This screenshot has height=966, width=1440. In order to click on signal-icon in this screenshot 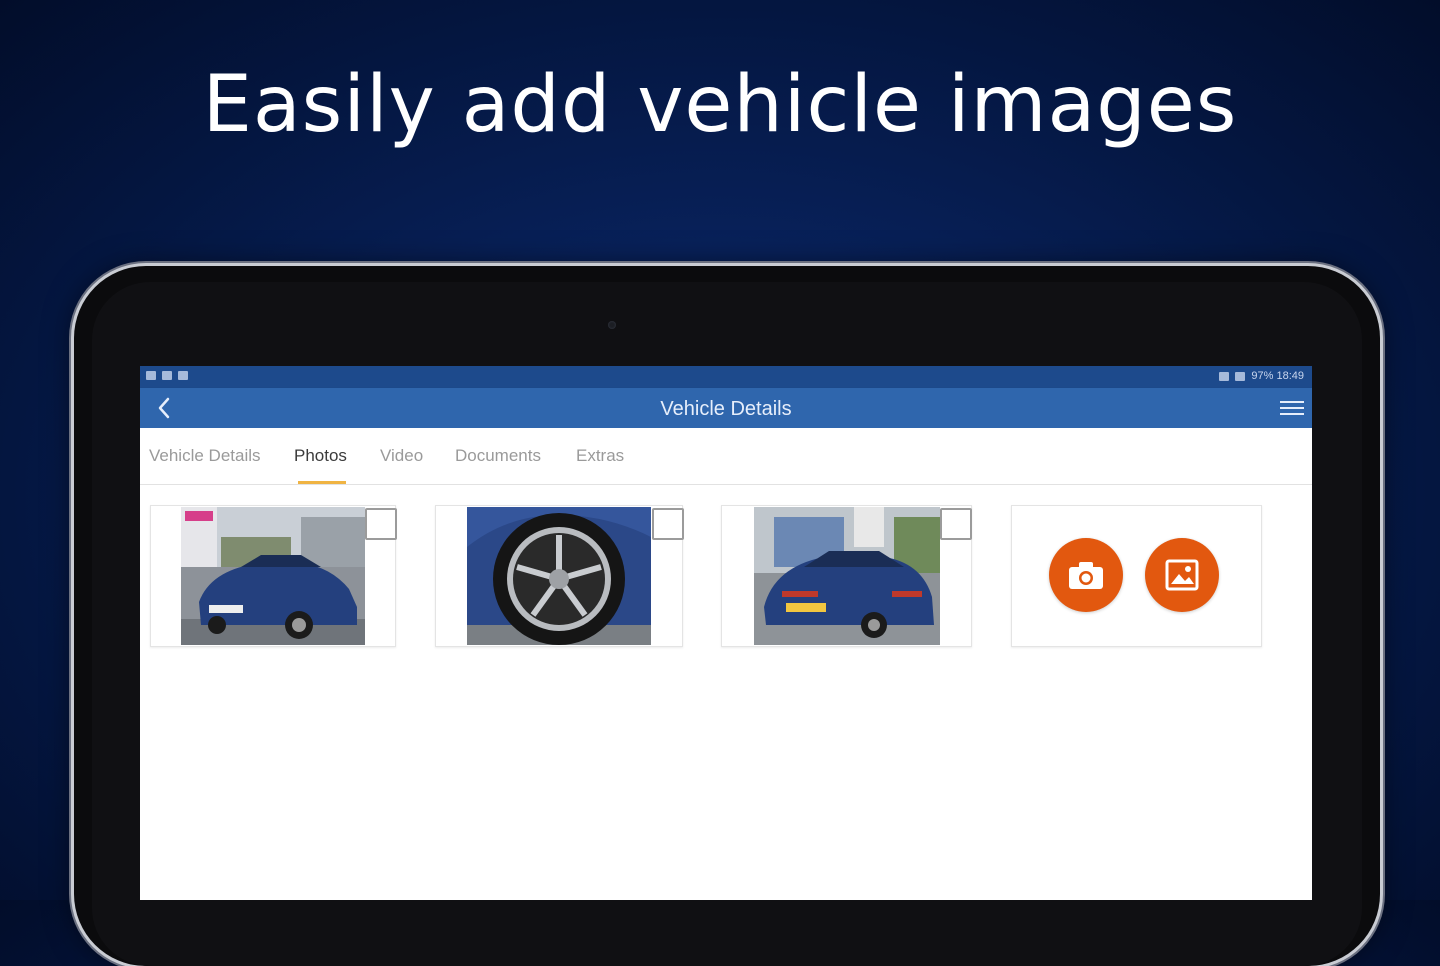, I will do `click(1240, 376)`.